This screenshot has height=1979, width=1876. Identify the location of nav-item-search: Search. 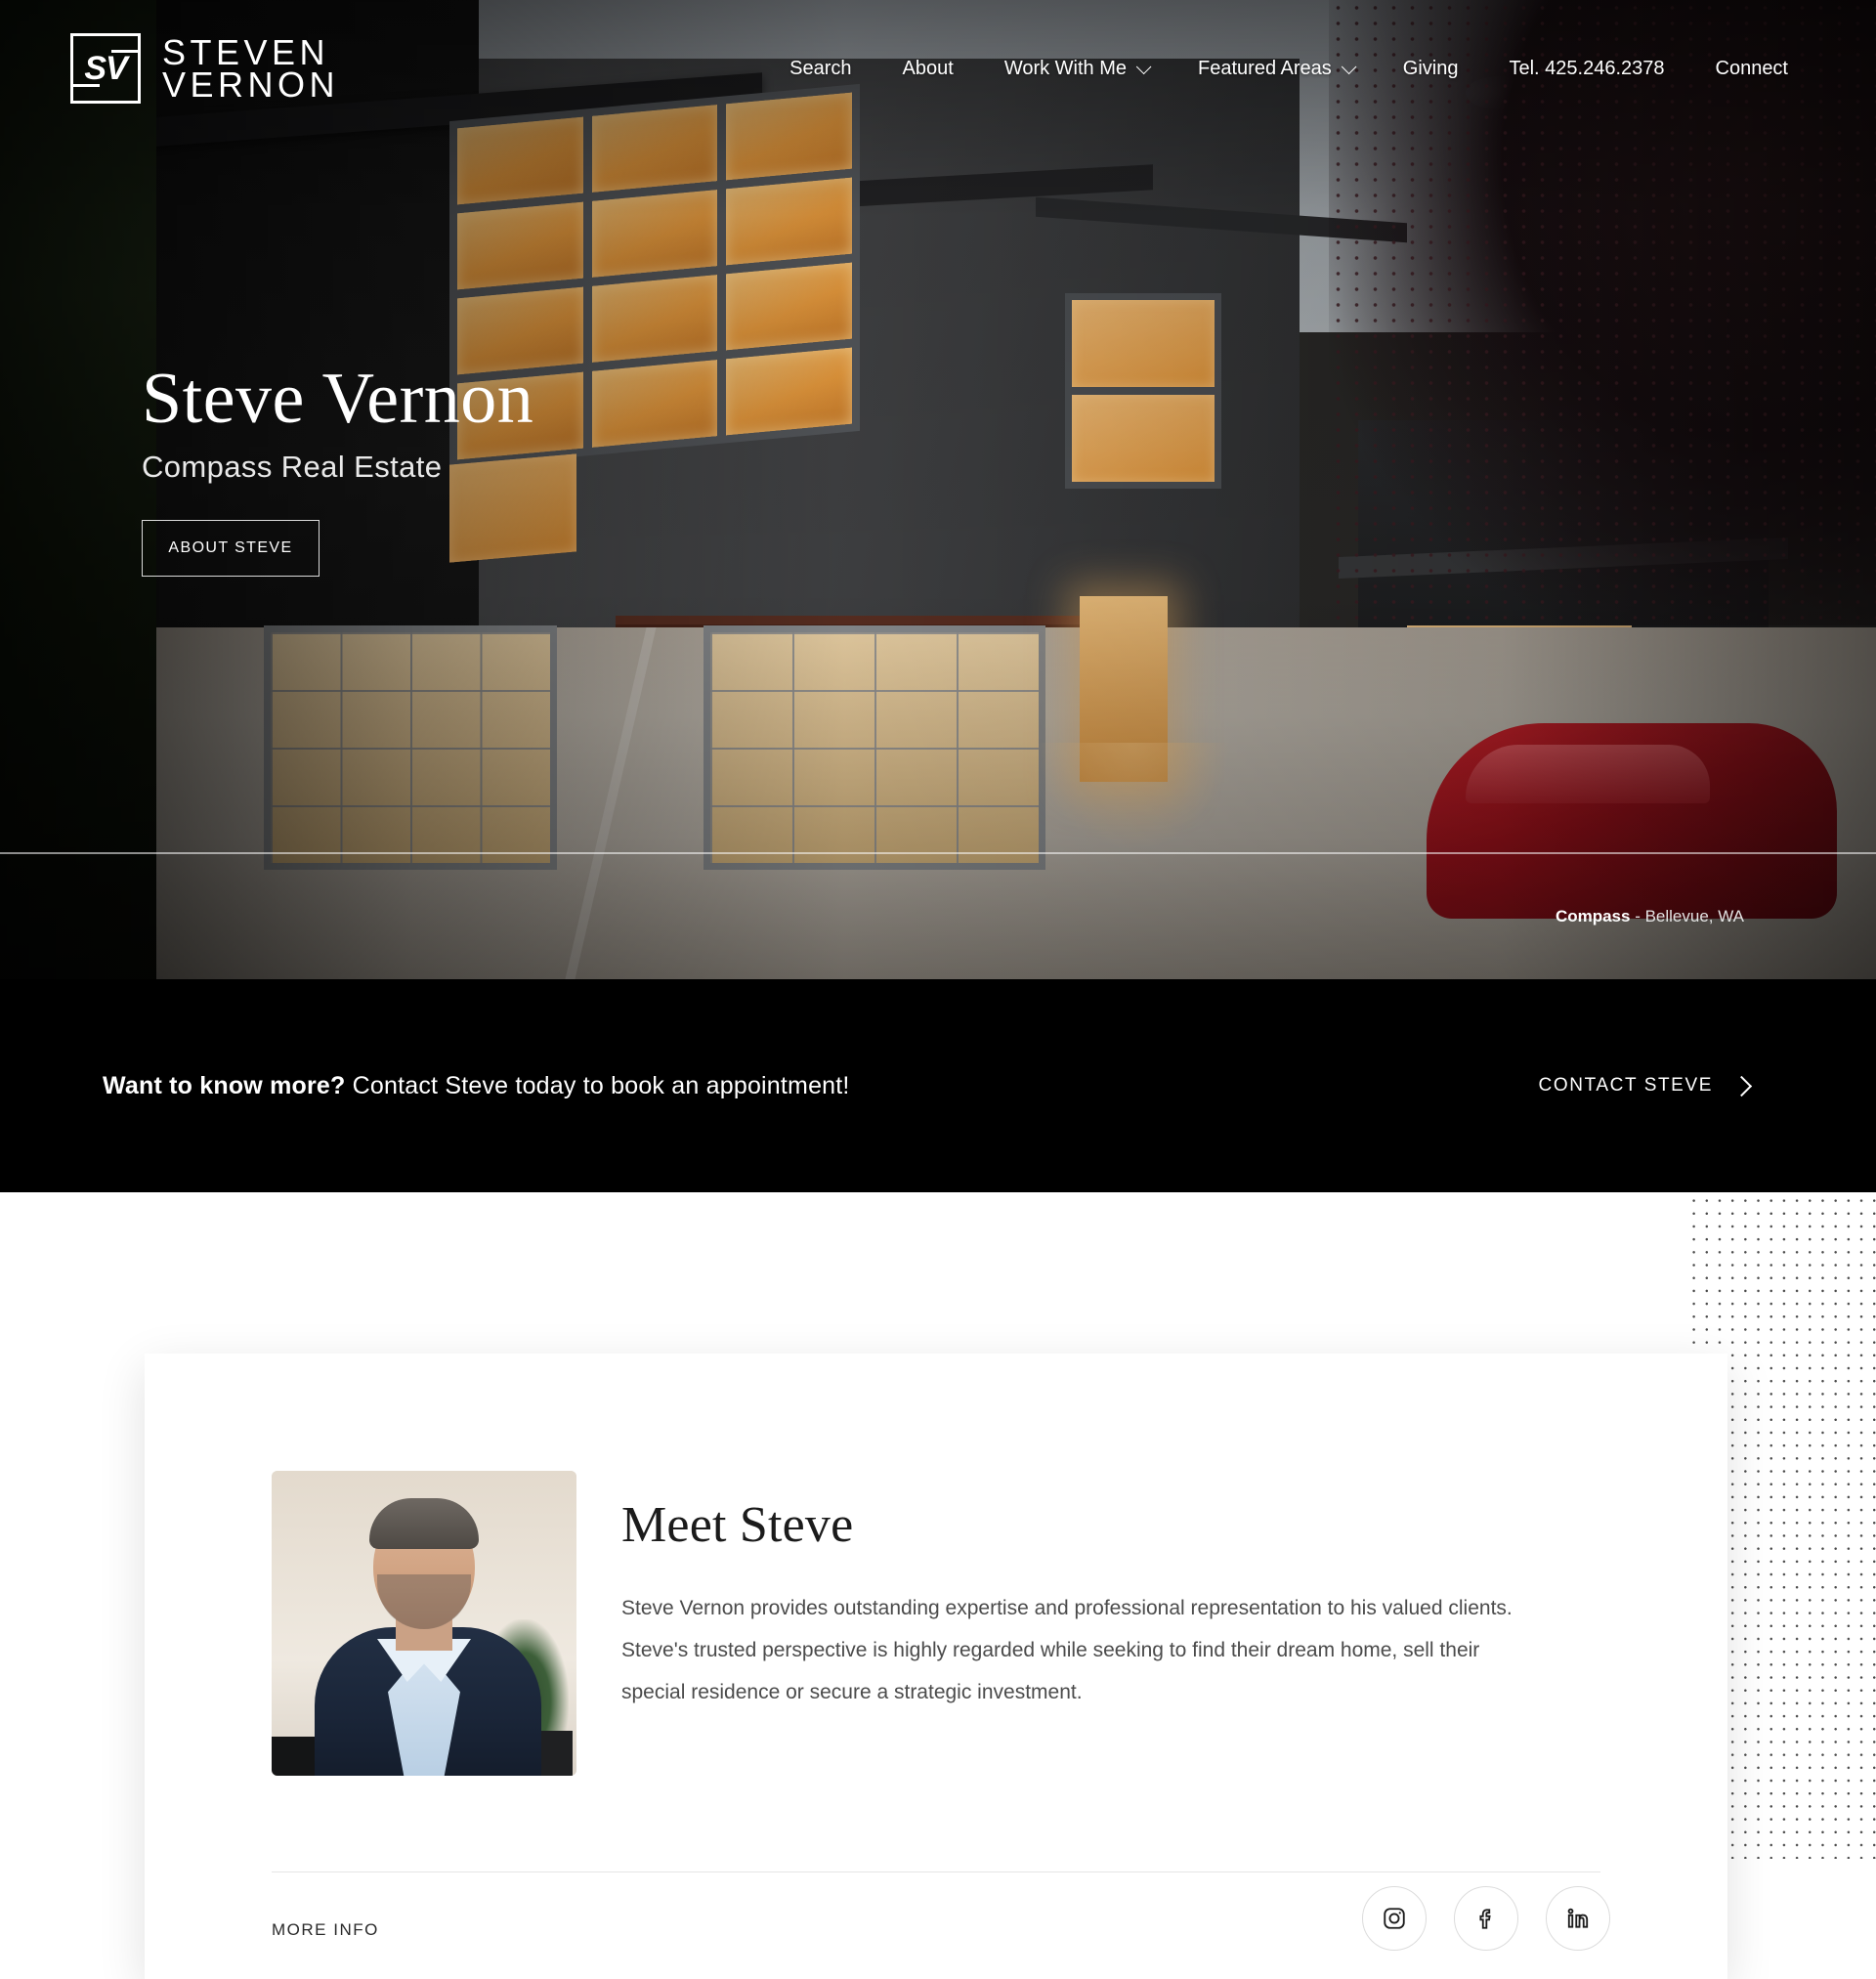
(820, 69).